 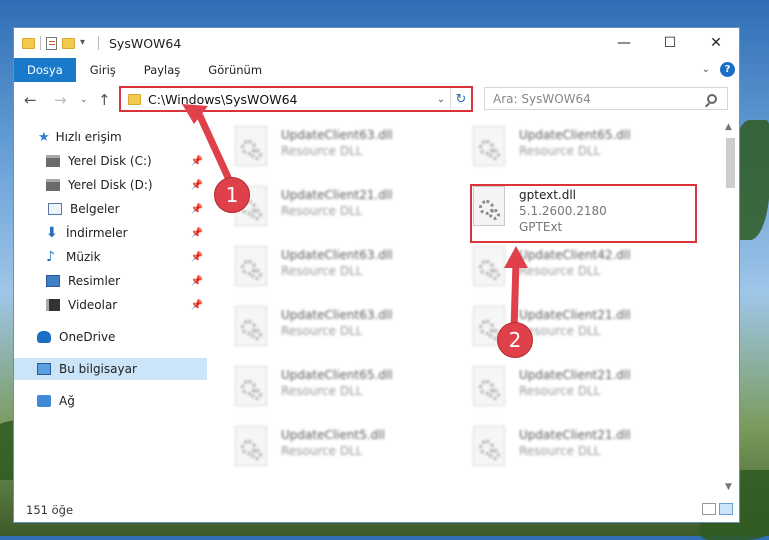 What do you see at coordinates (709, 509) in the screenshot?
I see `details-view-icon` at bounding box center [709, 509].